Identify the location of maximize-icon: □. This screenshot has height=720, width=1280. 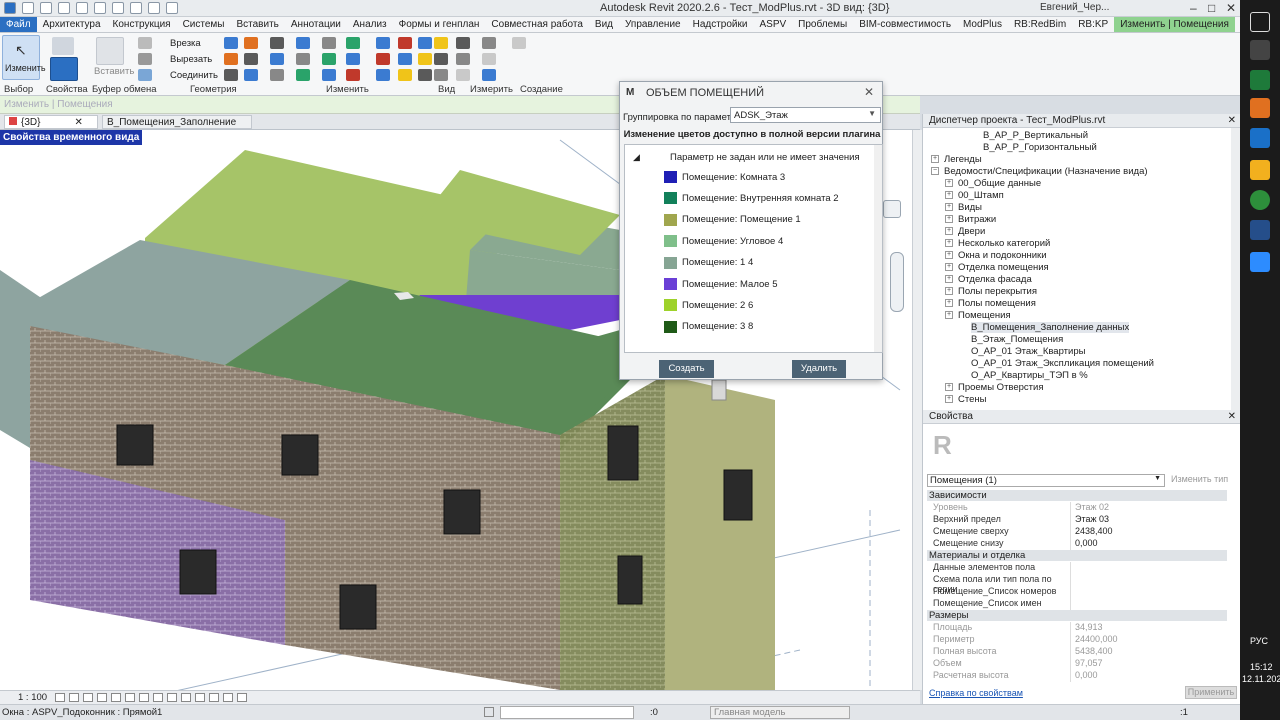
(1211, 8).